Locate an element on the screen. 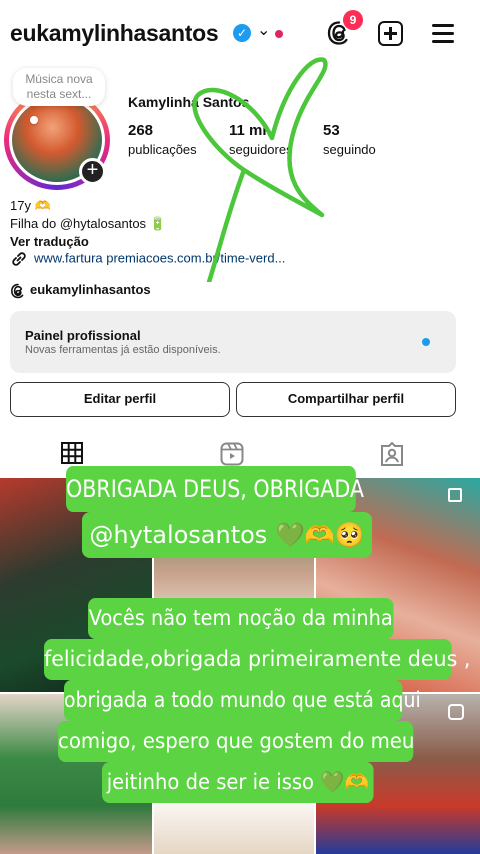  carousel-icon is located at coordinates (455, 495).